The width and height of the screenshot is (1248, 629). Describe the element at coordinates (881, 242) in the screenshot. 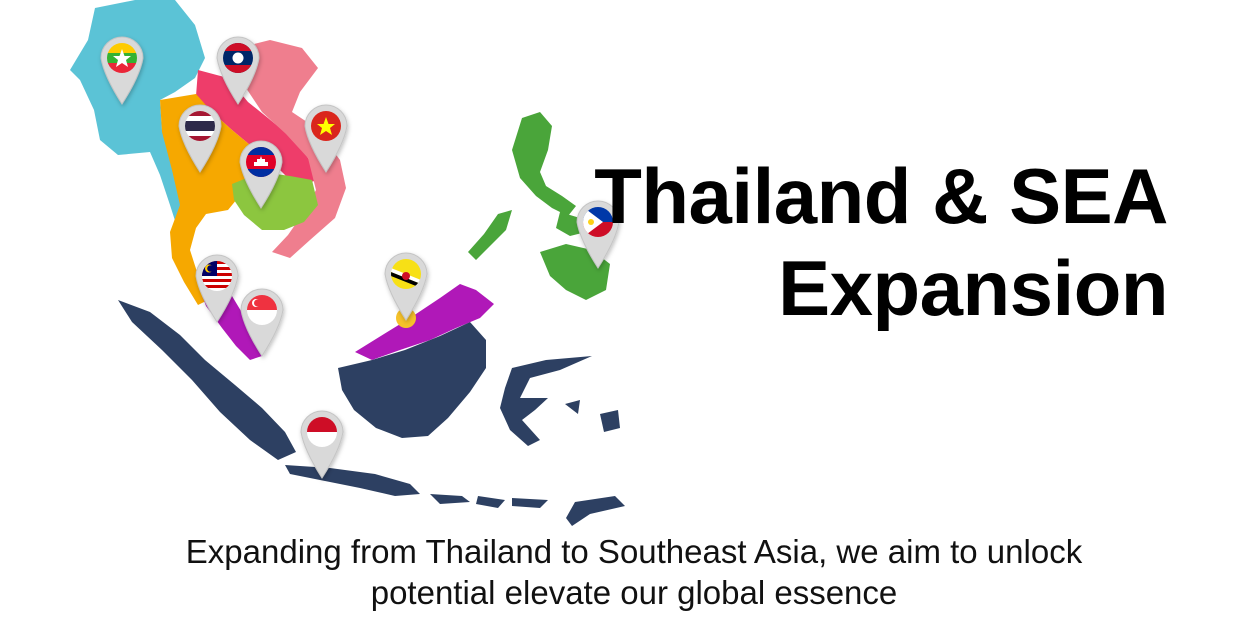

I see `page-title: Thailand & SEA Expansion` at that location.